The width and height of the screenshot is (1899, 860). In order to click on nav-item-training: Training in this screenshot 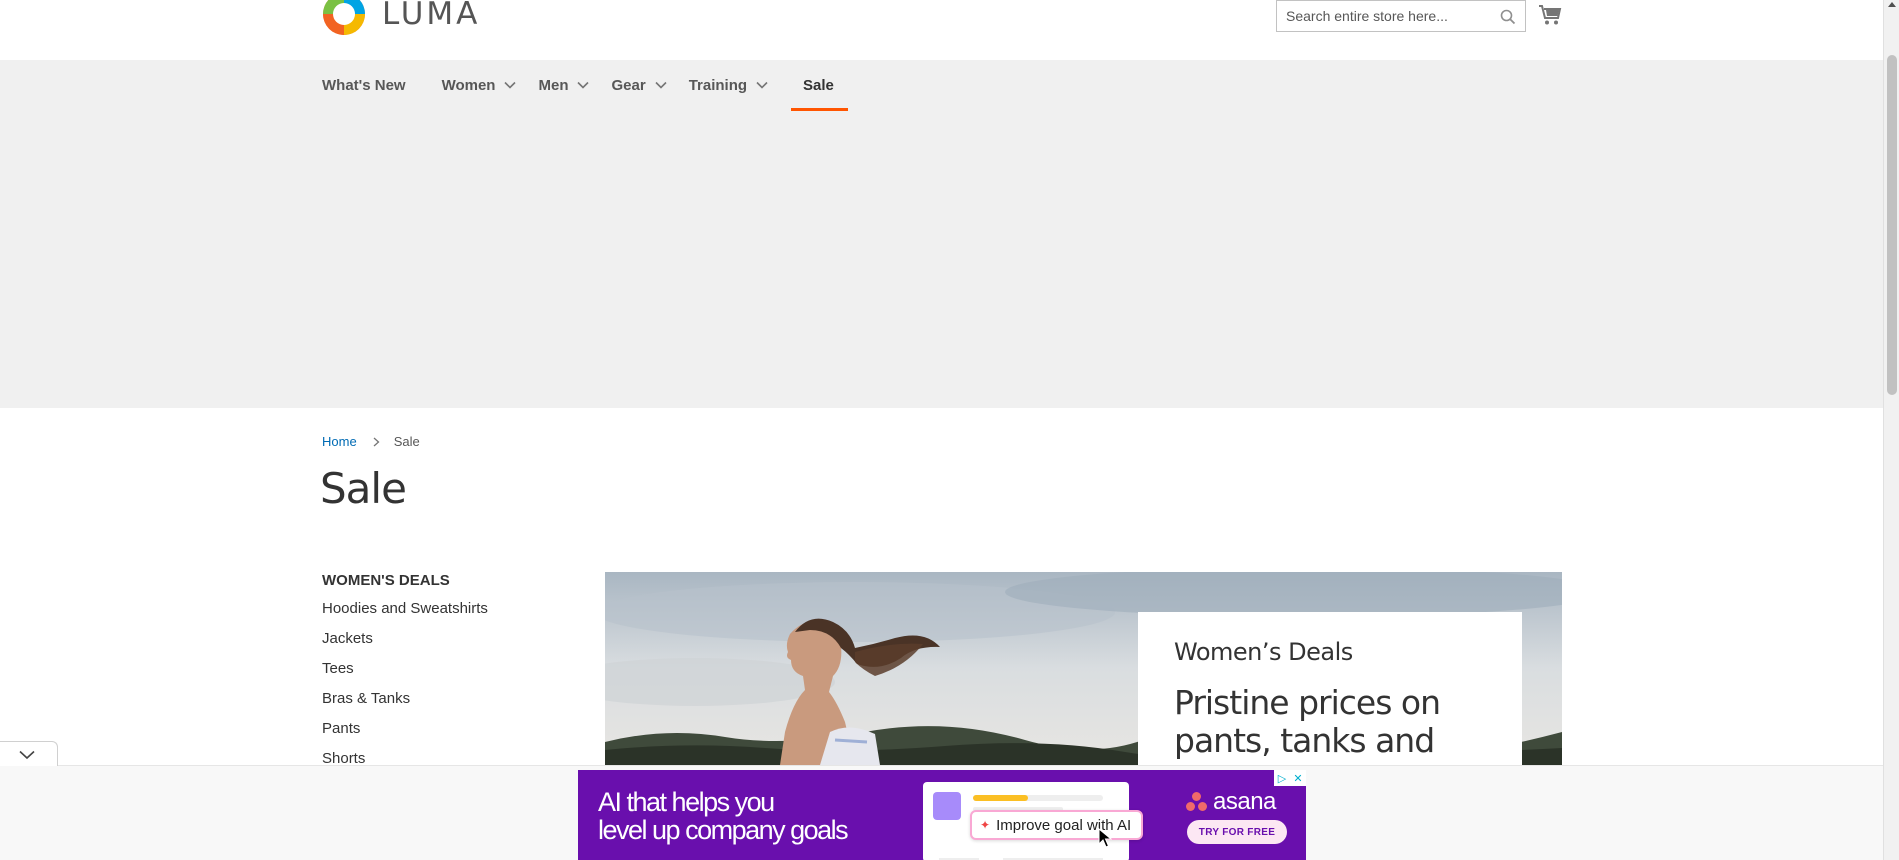, I will do `click(729, 85)`.